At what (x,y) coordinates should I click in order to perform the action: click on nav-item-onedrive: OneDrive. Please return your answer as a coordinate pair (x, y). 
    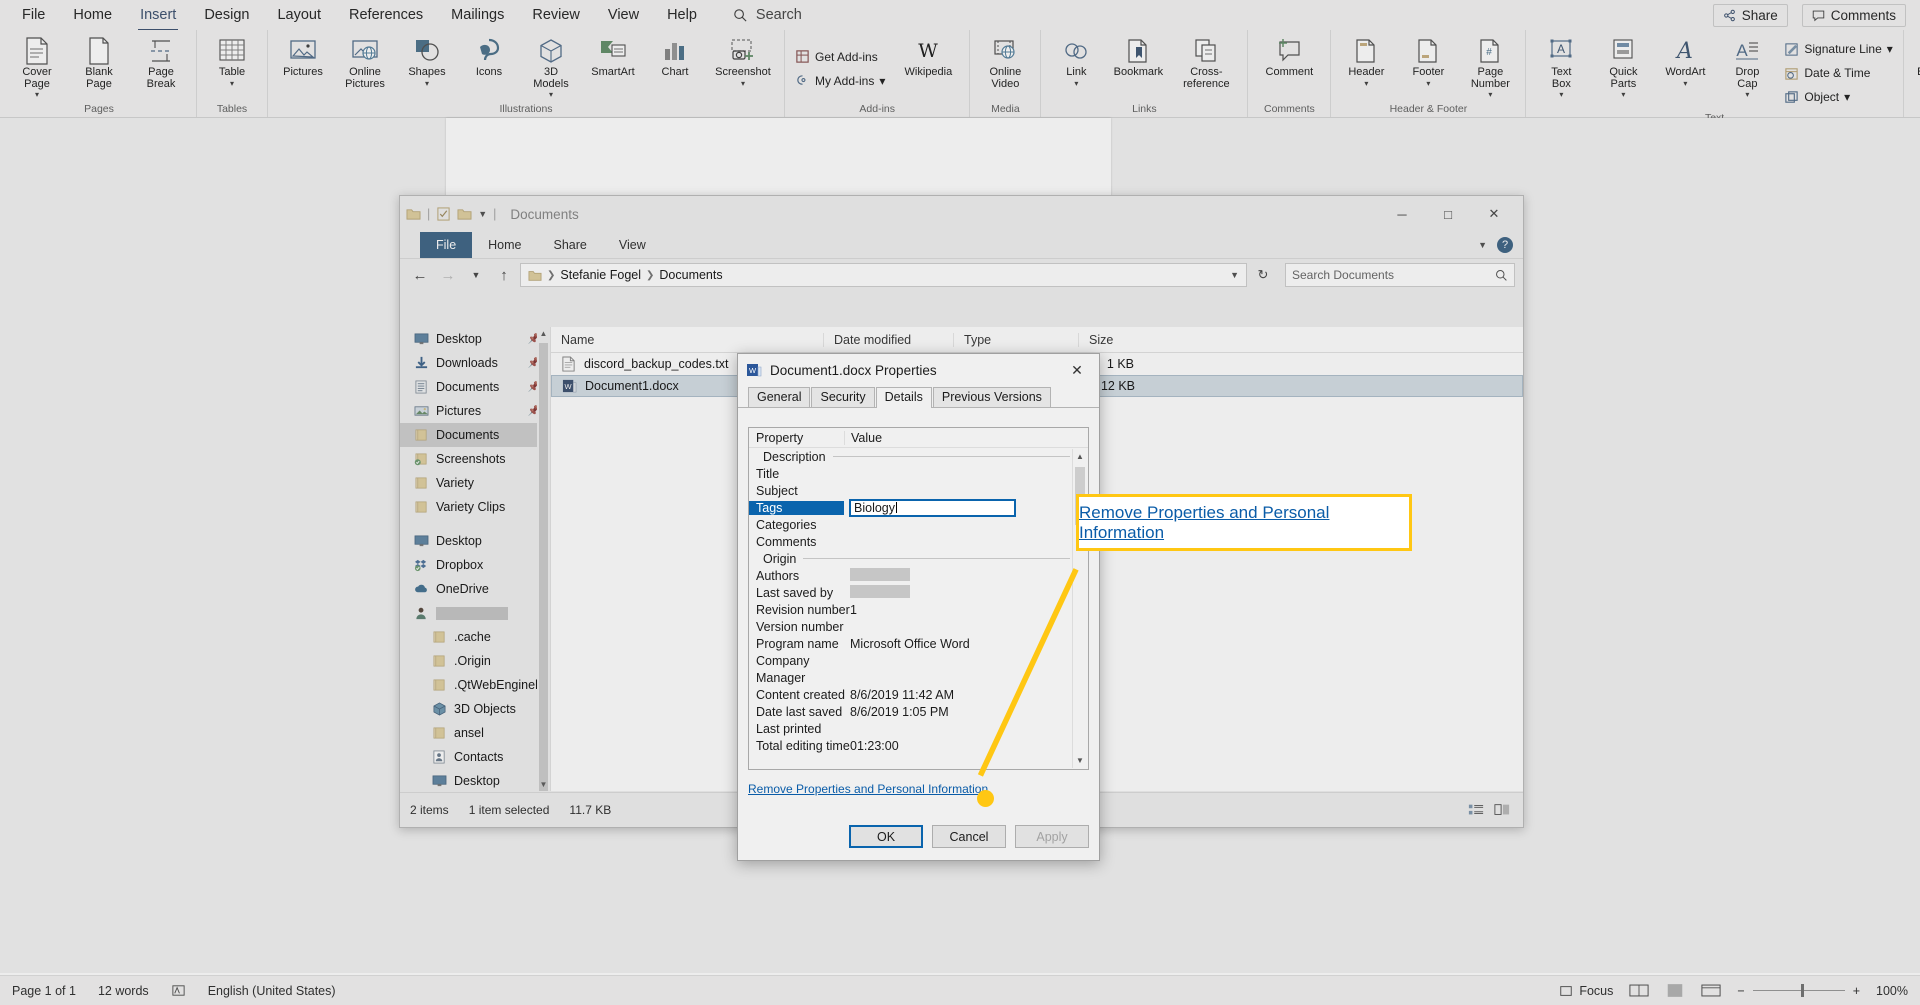
    Looking at the image, I should click on (475, 589).